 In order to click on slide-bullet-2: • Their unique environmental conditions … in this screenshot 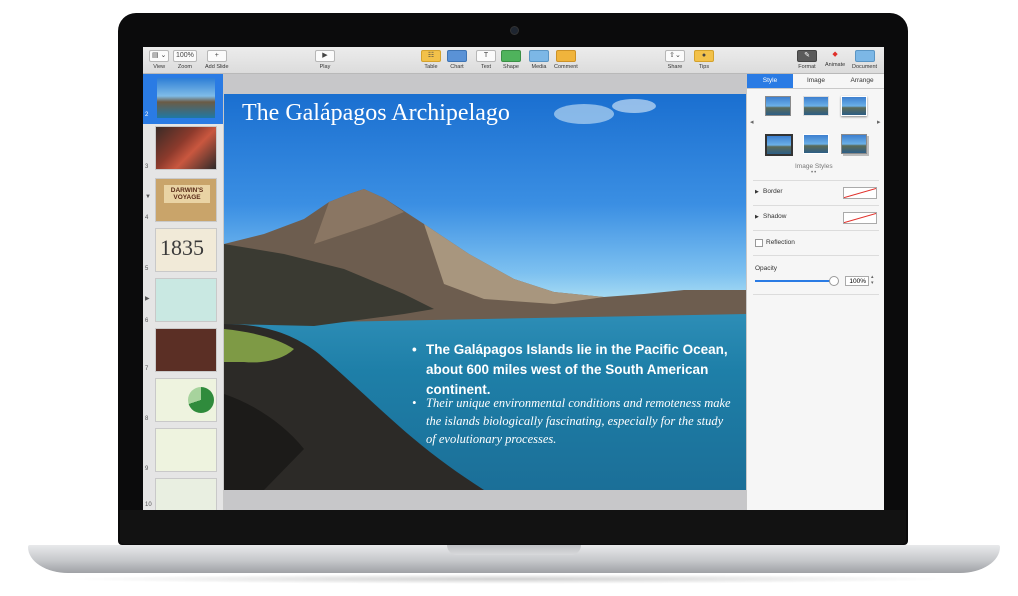, I will do `click(574, 421)`.